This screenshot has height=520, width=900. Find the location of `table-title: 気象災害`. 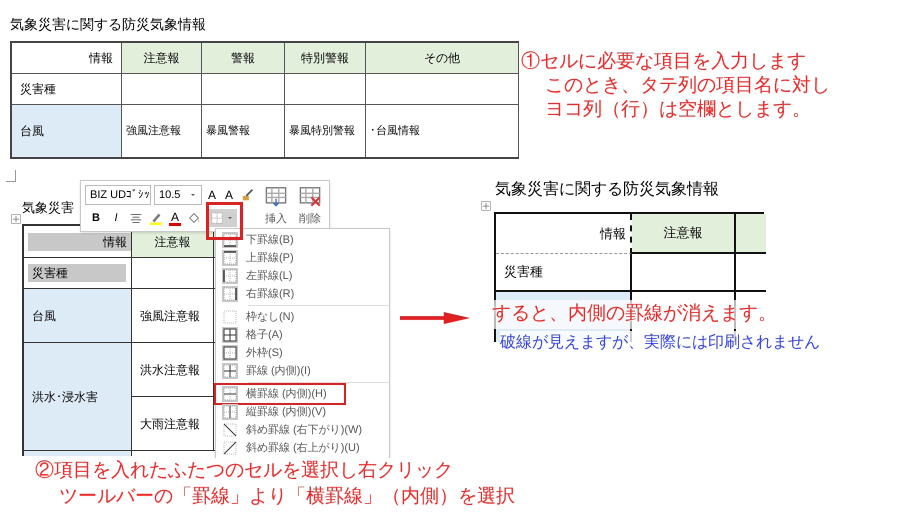

table-title: 気象災害 is located at coordinates (48, 208).